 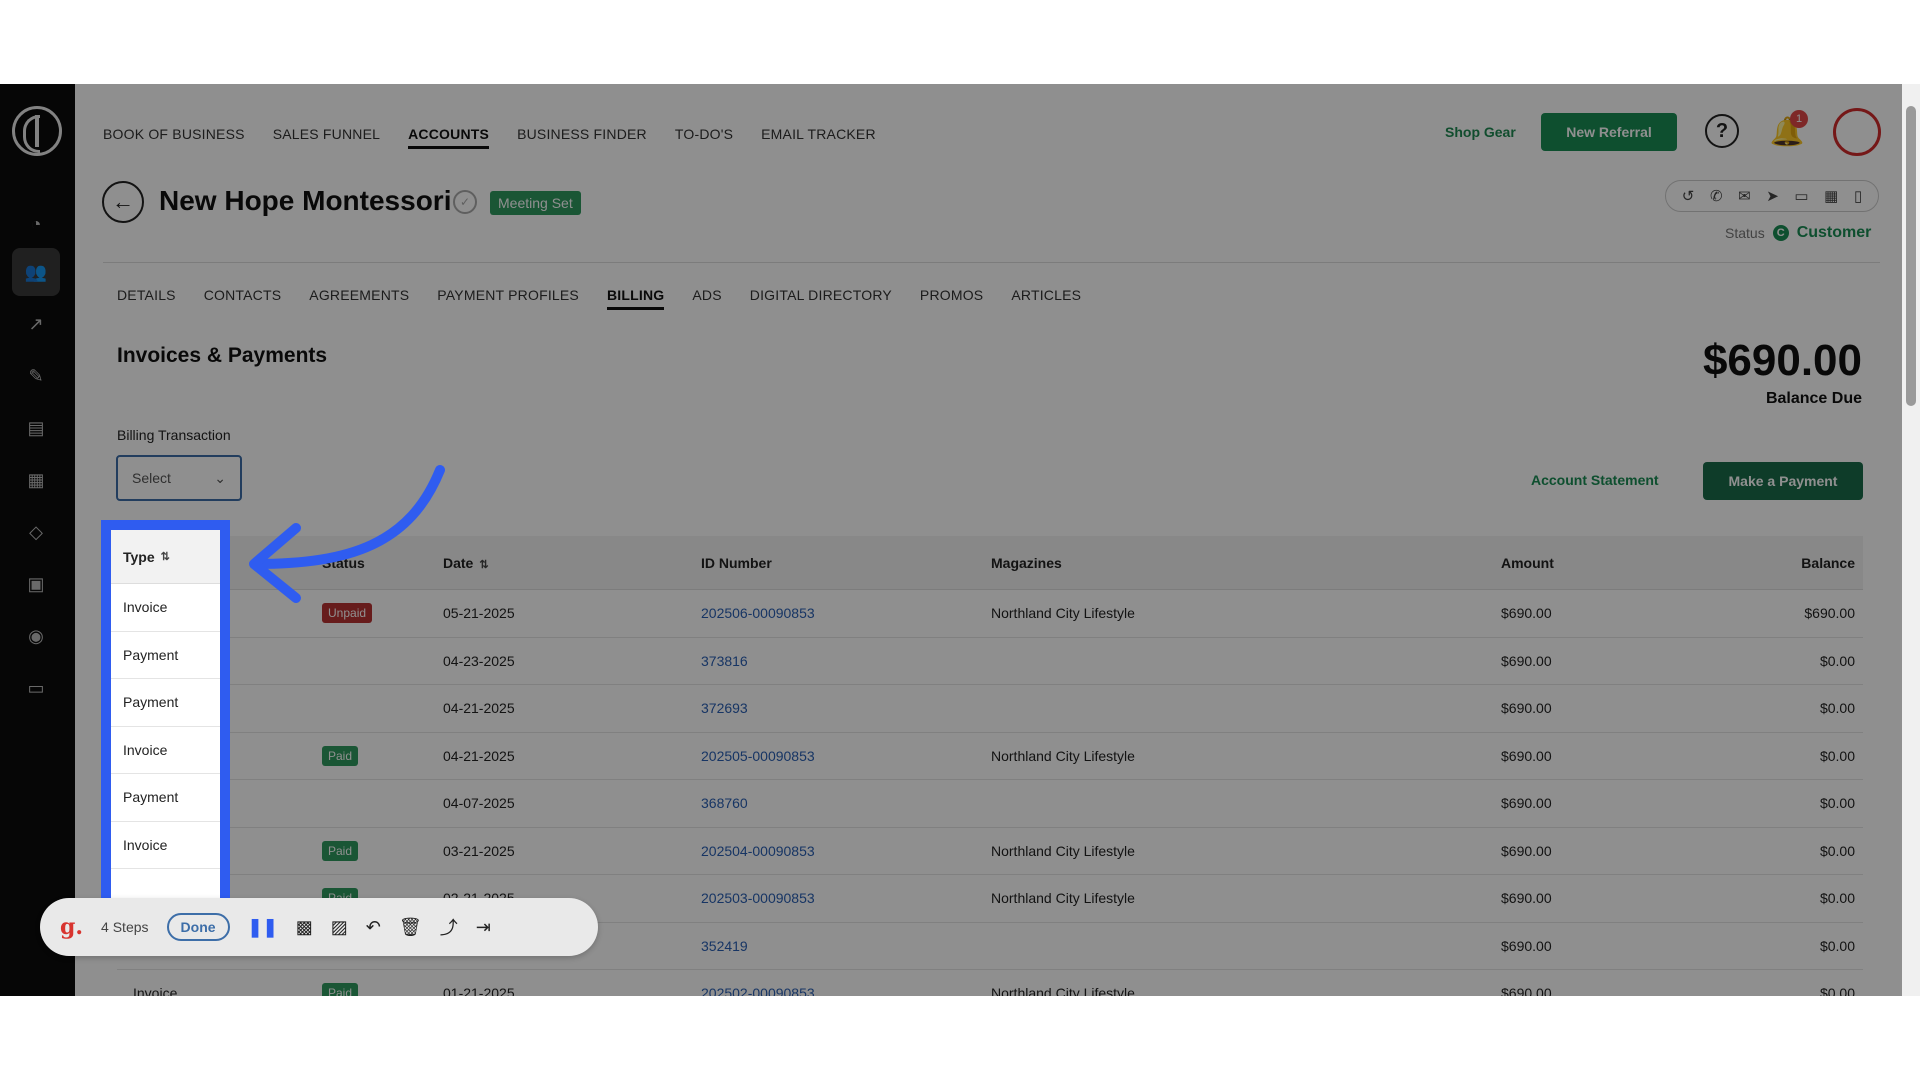 What do you see at coordinates (818, 137) in the screenshot?
I see `nav-email-tracker: EMAIL TRACKER` at bounding box center [818, 137].